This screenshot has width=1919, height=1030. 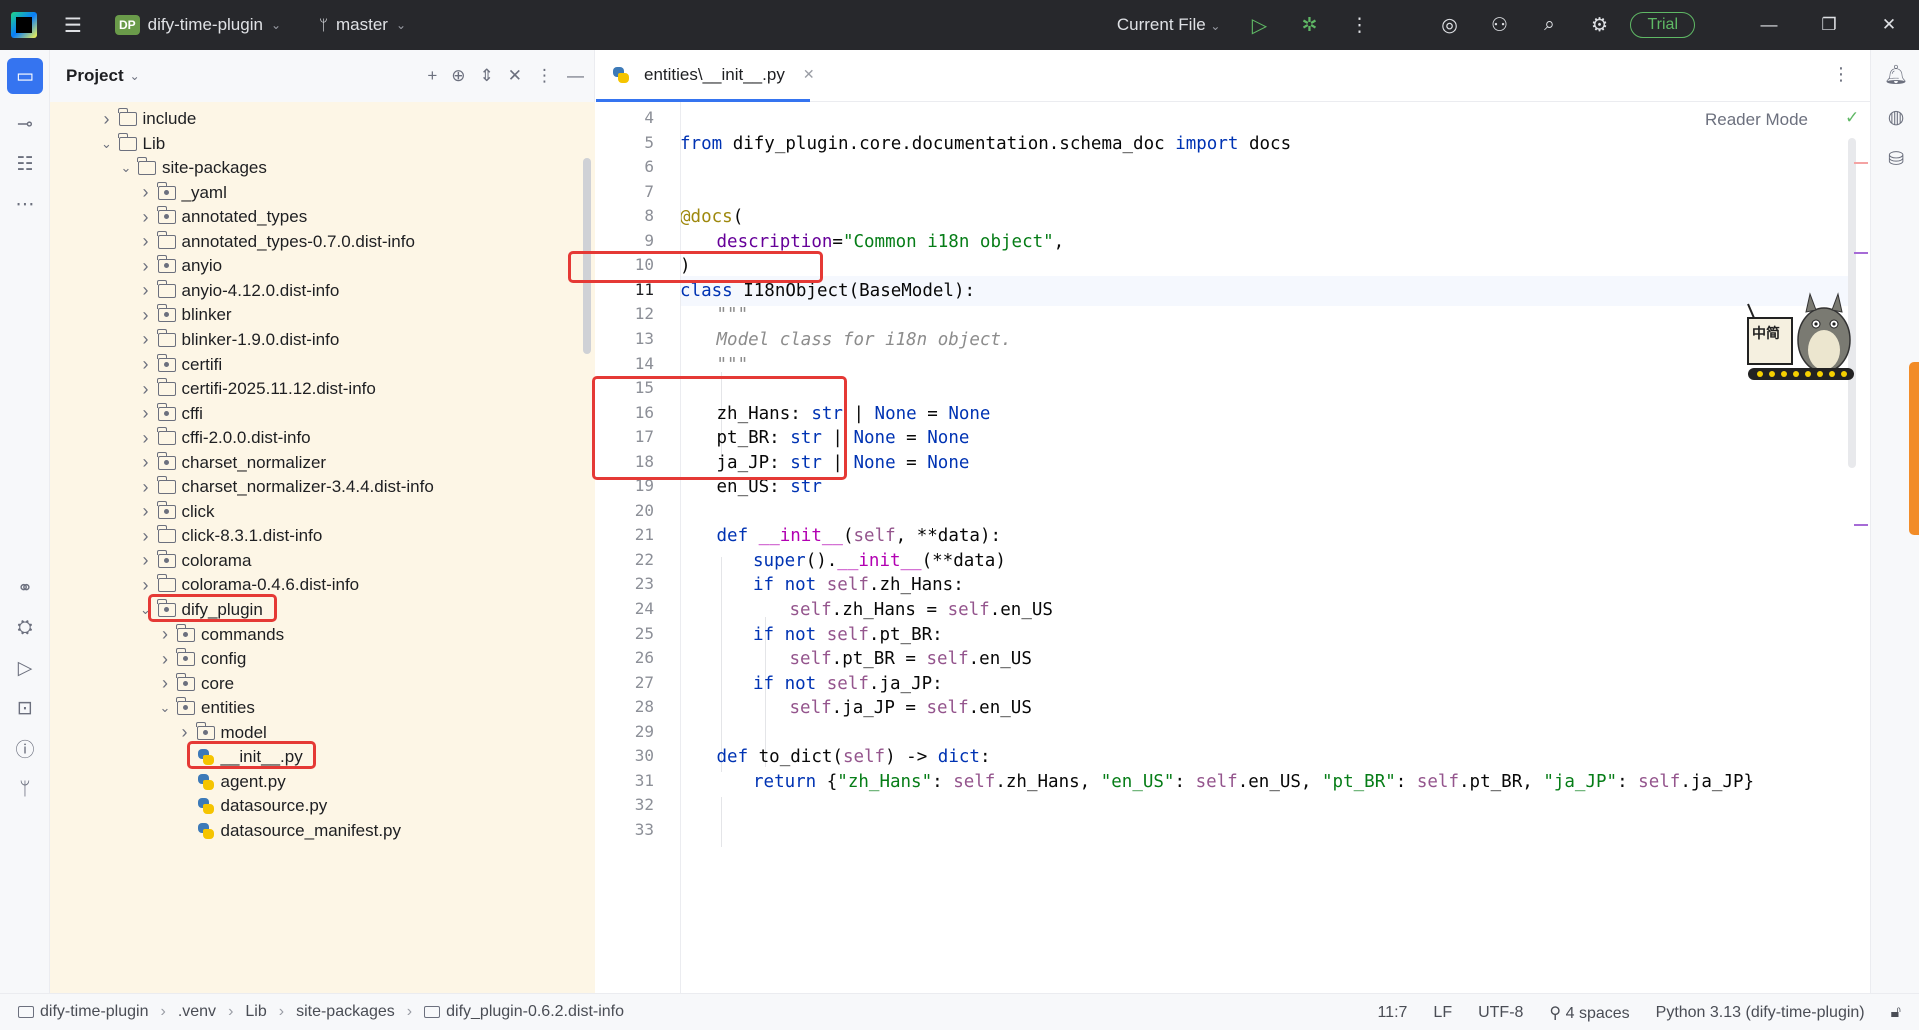 I want to click on new-file-icon: +, so click(x=432, y=76).